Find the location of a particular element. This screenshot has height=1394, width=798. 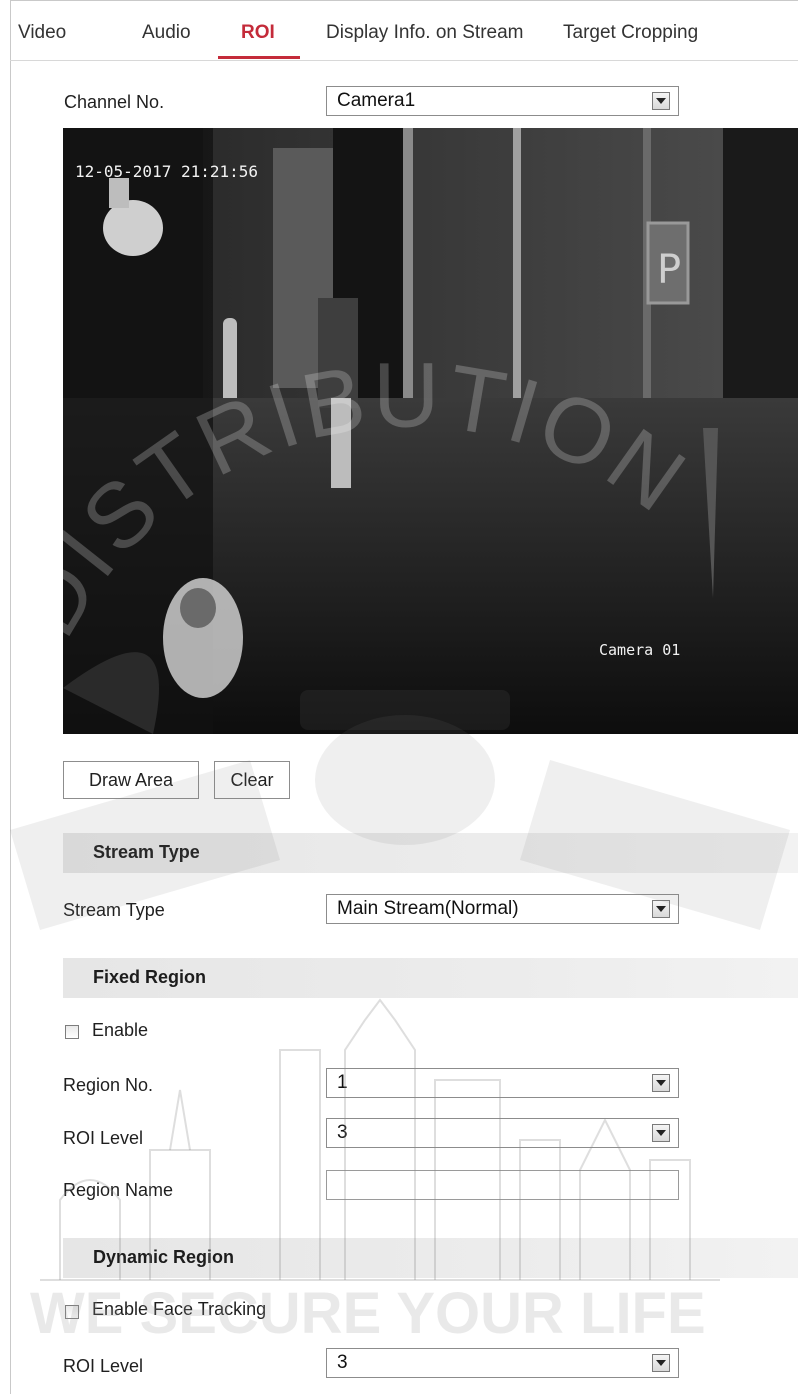

fixed-roi-level-label: ROI Level is located at coordinates (103, 1138).